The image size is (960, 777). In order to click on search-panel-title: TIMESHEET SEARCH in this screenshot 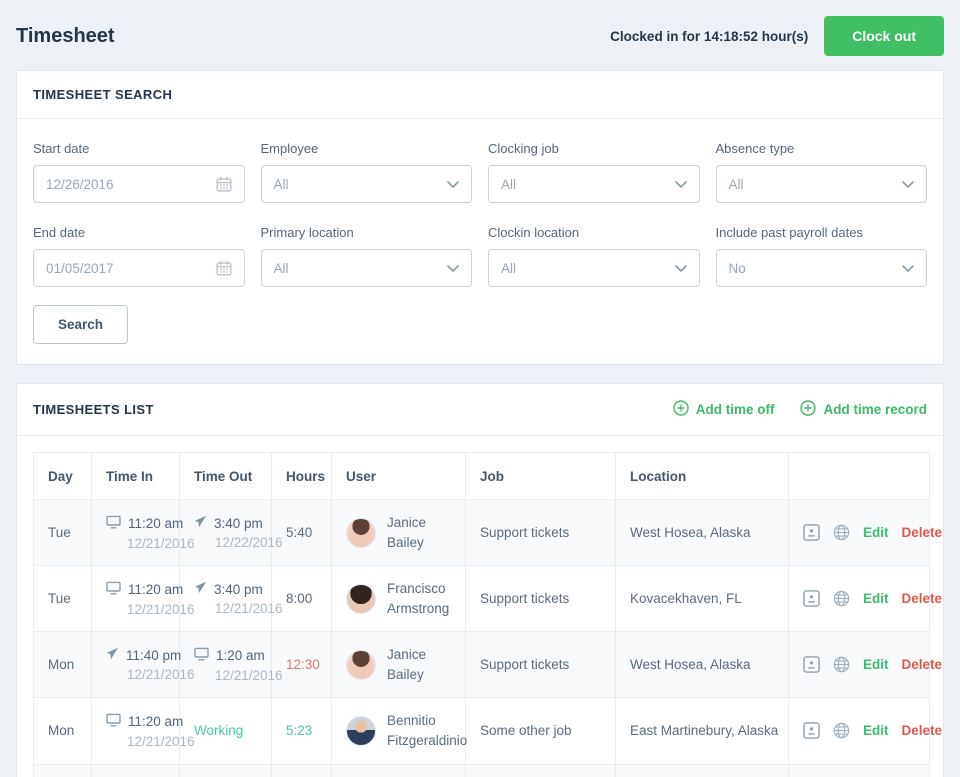, I will do `click(103, 94)`.